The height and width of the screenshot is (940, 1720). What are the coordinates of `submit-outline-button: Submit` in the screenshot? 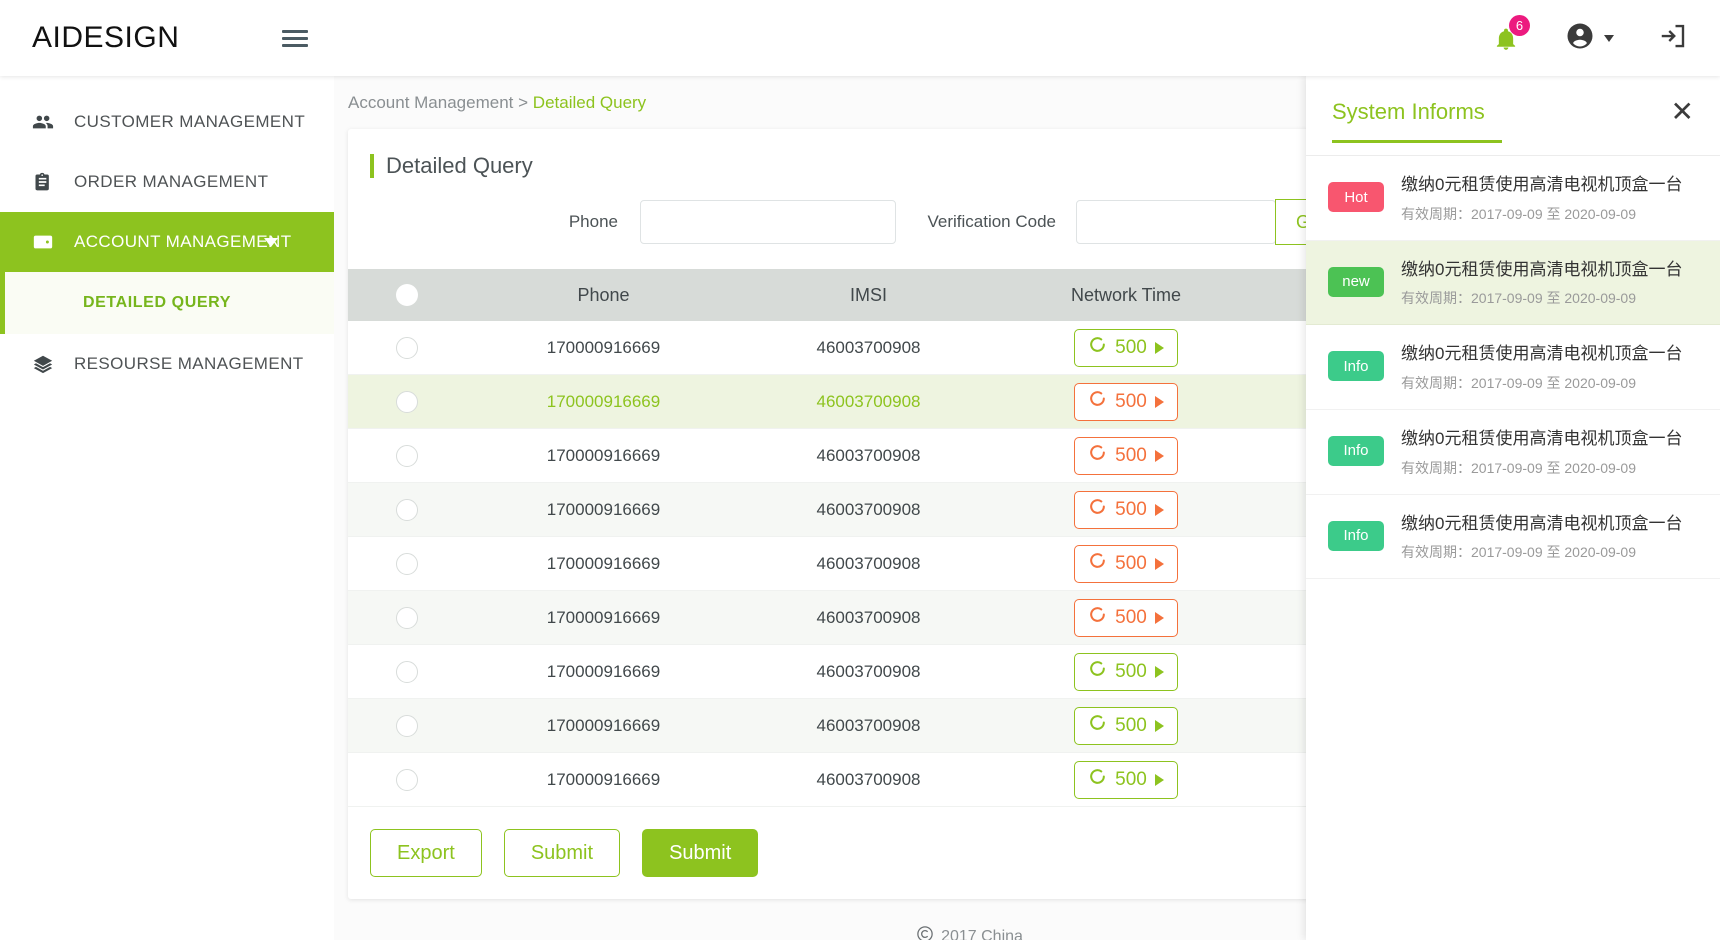 It's located at (562, 853).